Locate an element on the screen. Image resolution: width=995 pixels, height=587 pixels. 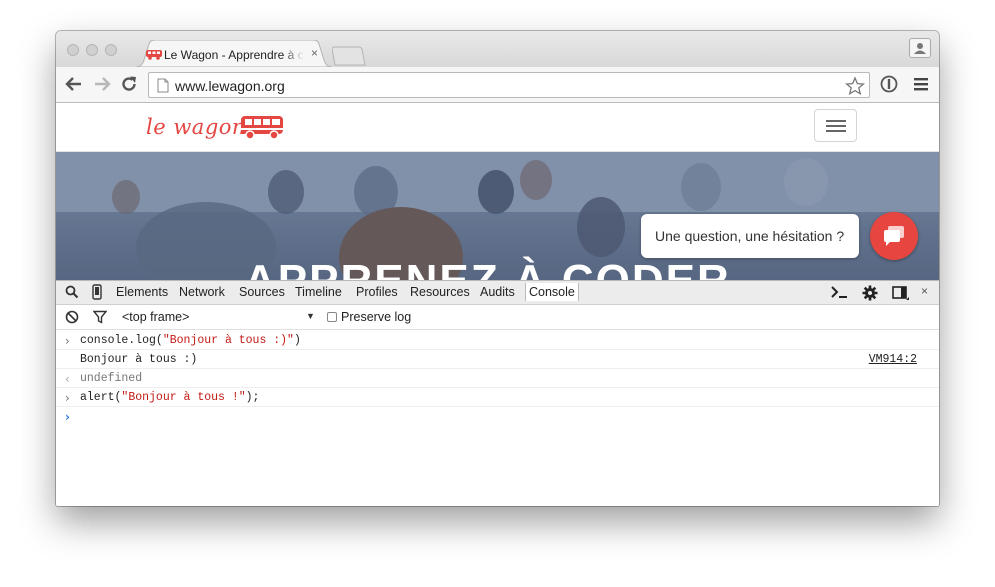
address-bar: www.lewagon.org is located at coordinates (509, 85).